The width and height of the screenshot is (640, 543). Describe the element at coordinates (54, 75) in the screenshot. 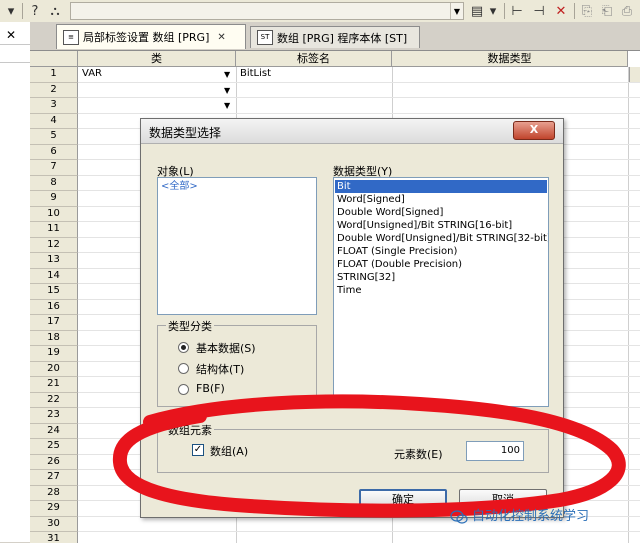

I see `row-number: 1` at that location.